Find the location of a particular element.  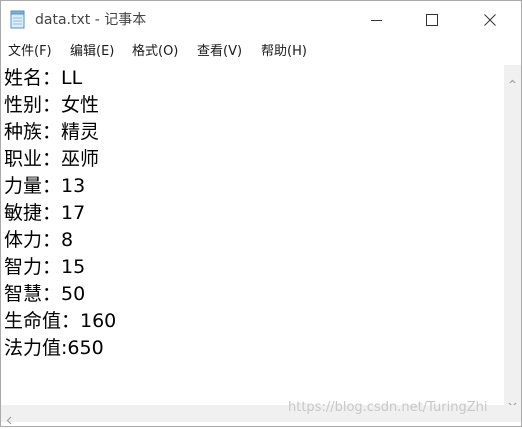

vertical-scroll-track is located at coordinates (512, 233).